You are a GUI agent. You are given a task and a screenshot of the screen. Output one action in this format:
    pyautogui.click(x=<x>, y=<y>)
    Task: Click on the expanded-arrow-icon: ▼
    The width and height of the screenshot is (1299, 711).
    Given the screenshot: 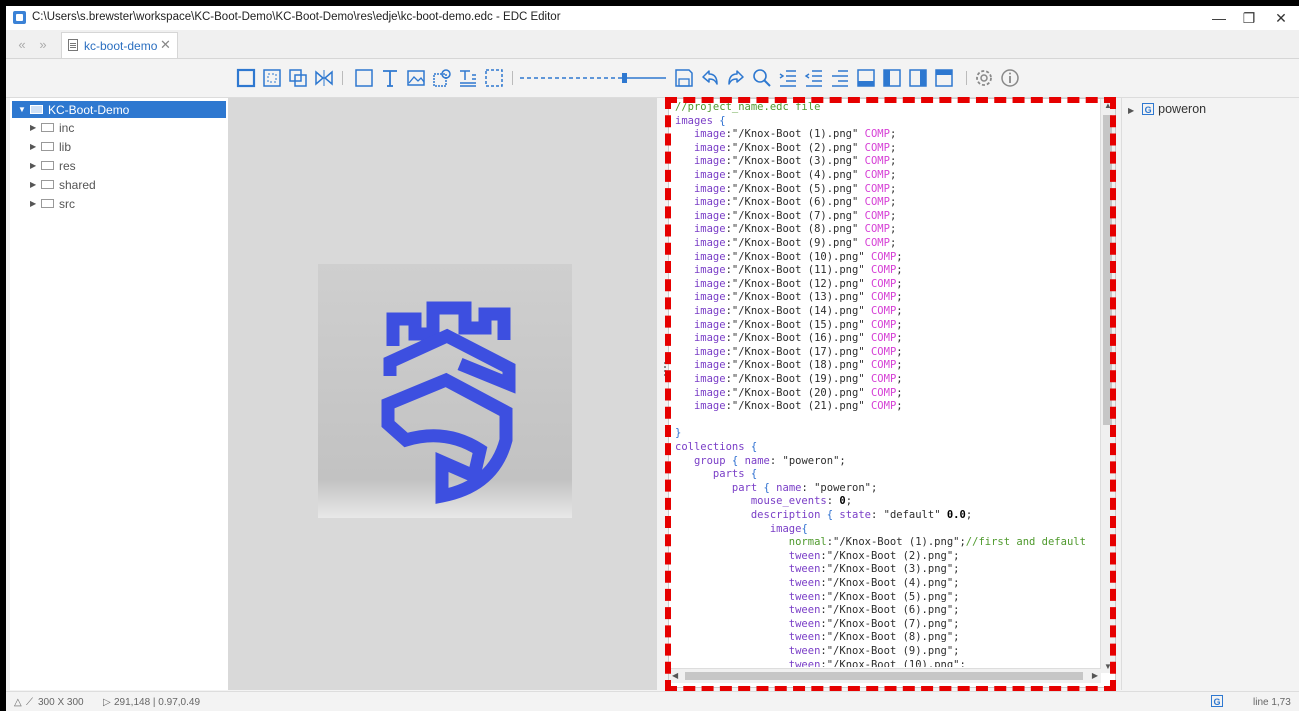 What is the action you would take?
    pyautogui.click(x=22, y=109)
    